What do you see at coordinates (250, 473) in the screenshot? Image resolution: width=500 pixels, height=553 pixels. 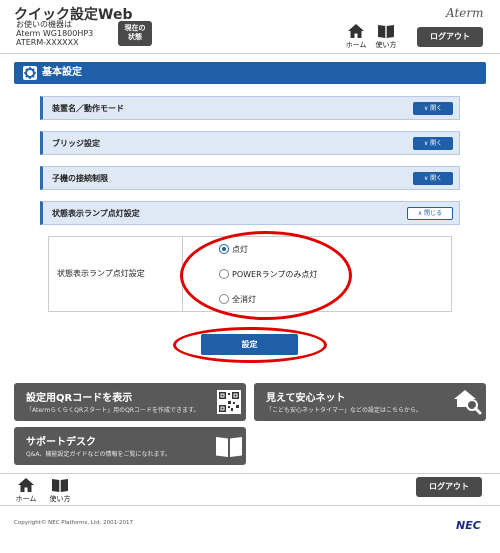 I see `footer-divider-top` at bounding box center [250, 473].